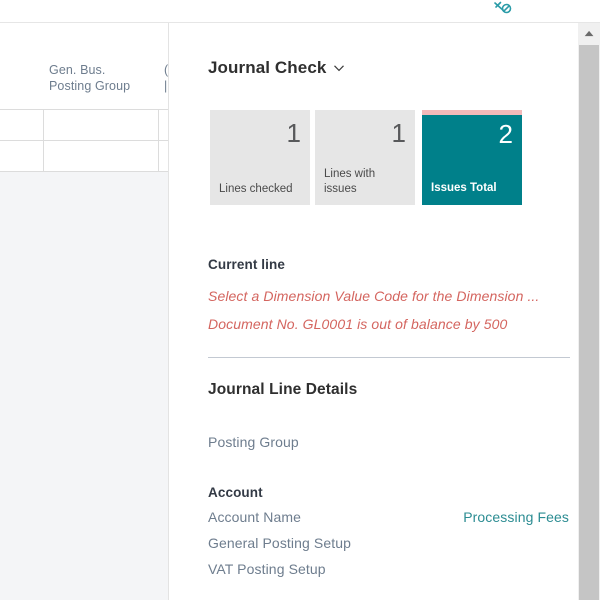  I want to click on section-divider, so click(389, 357).